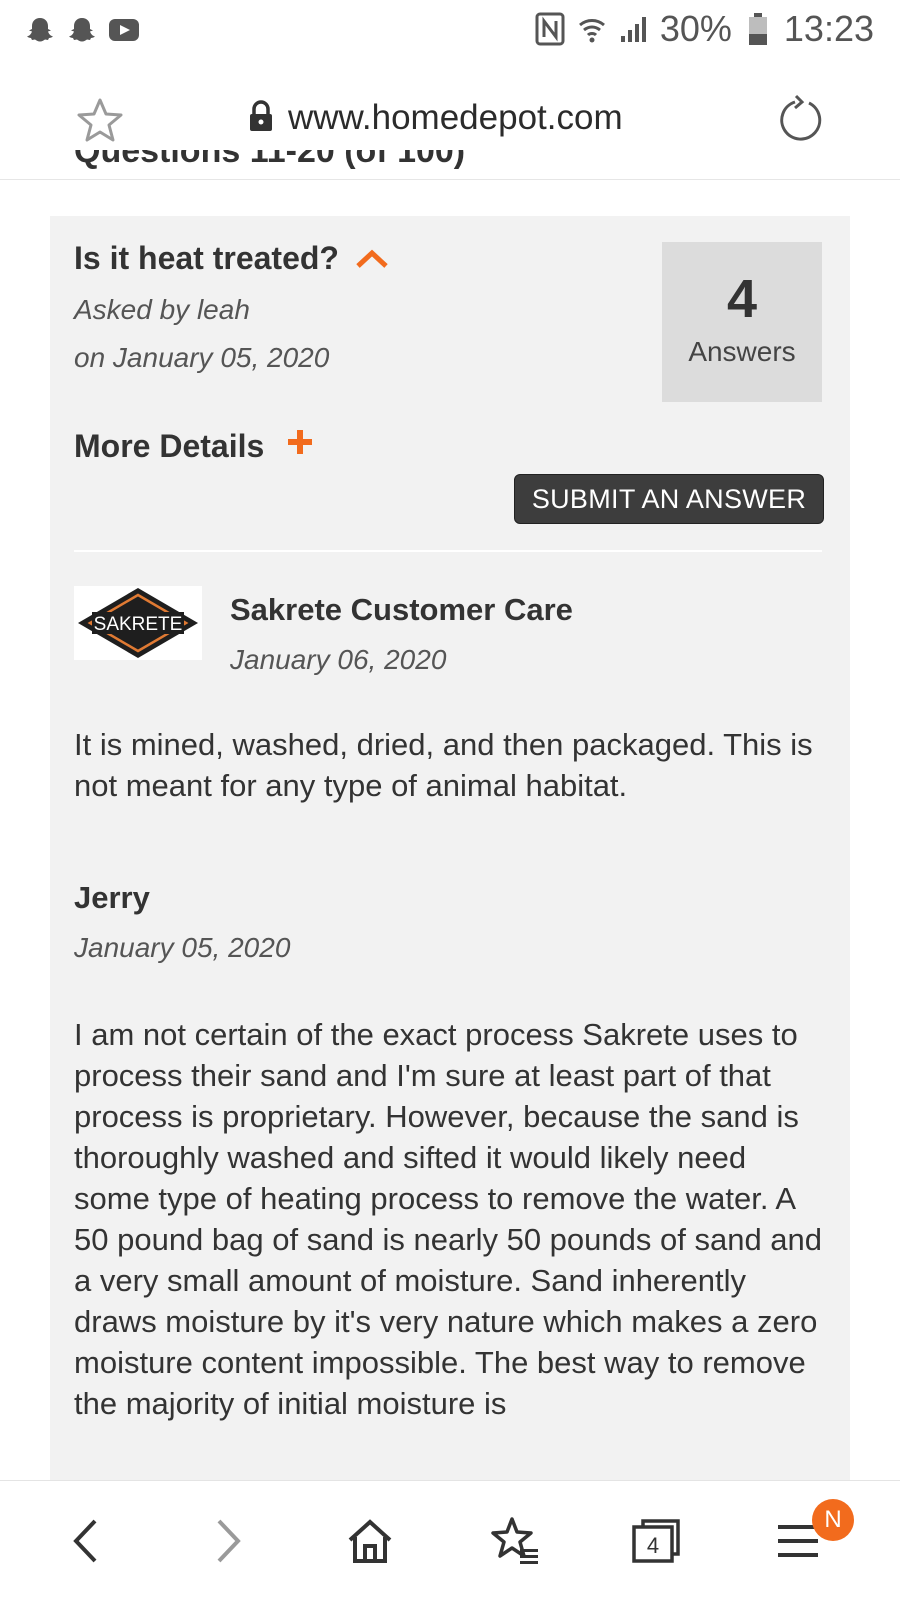  What do you see at coordinates (86, 1541) in the screenshot?
I see `back-icon` at bounding box center [86, 1541].